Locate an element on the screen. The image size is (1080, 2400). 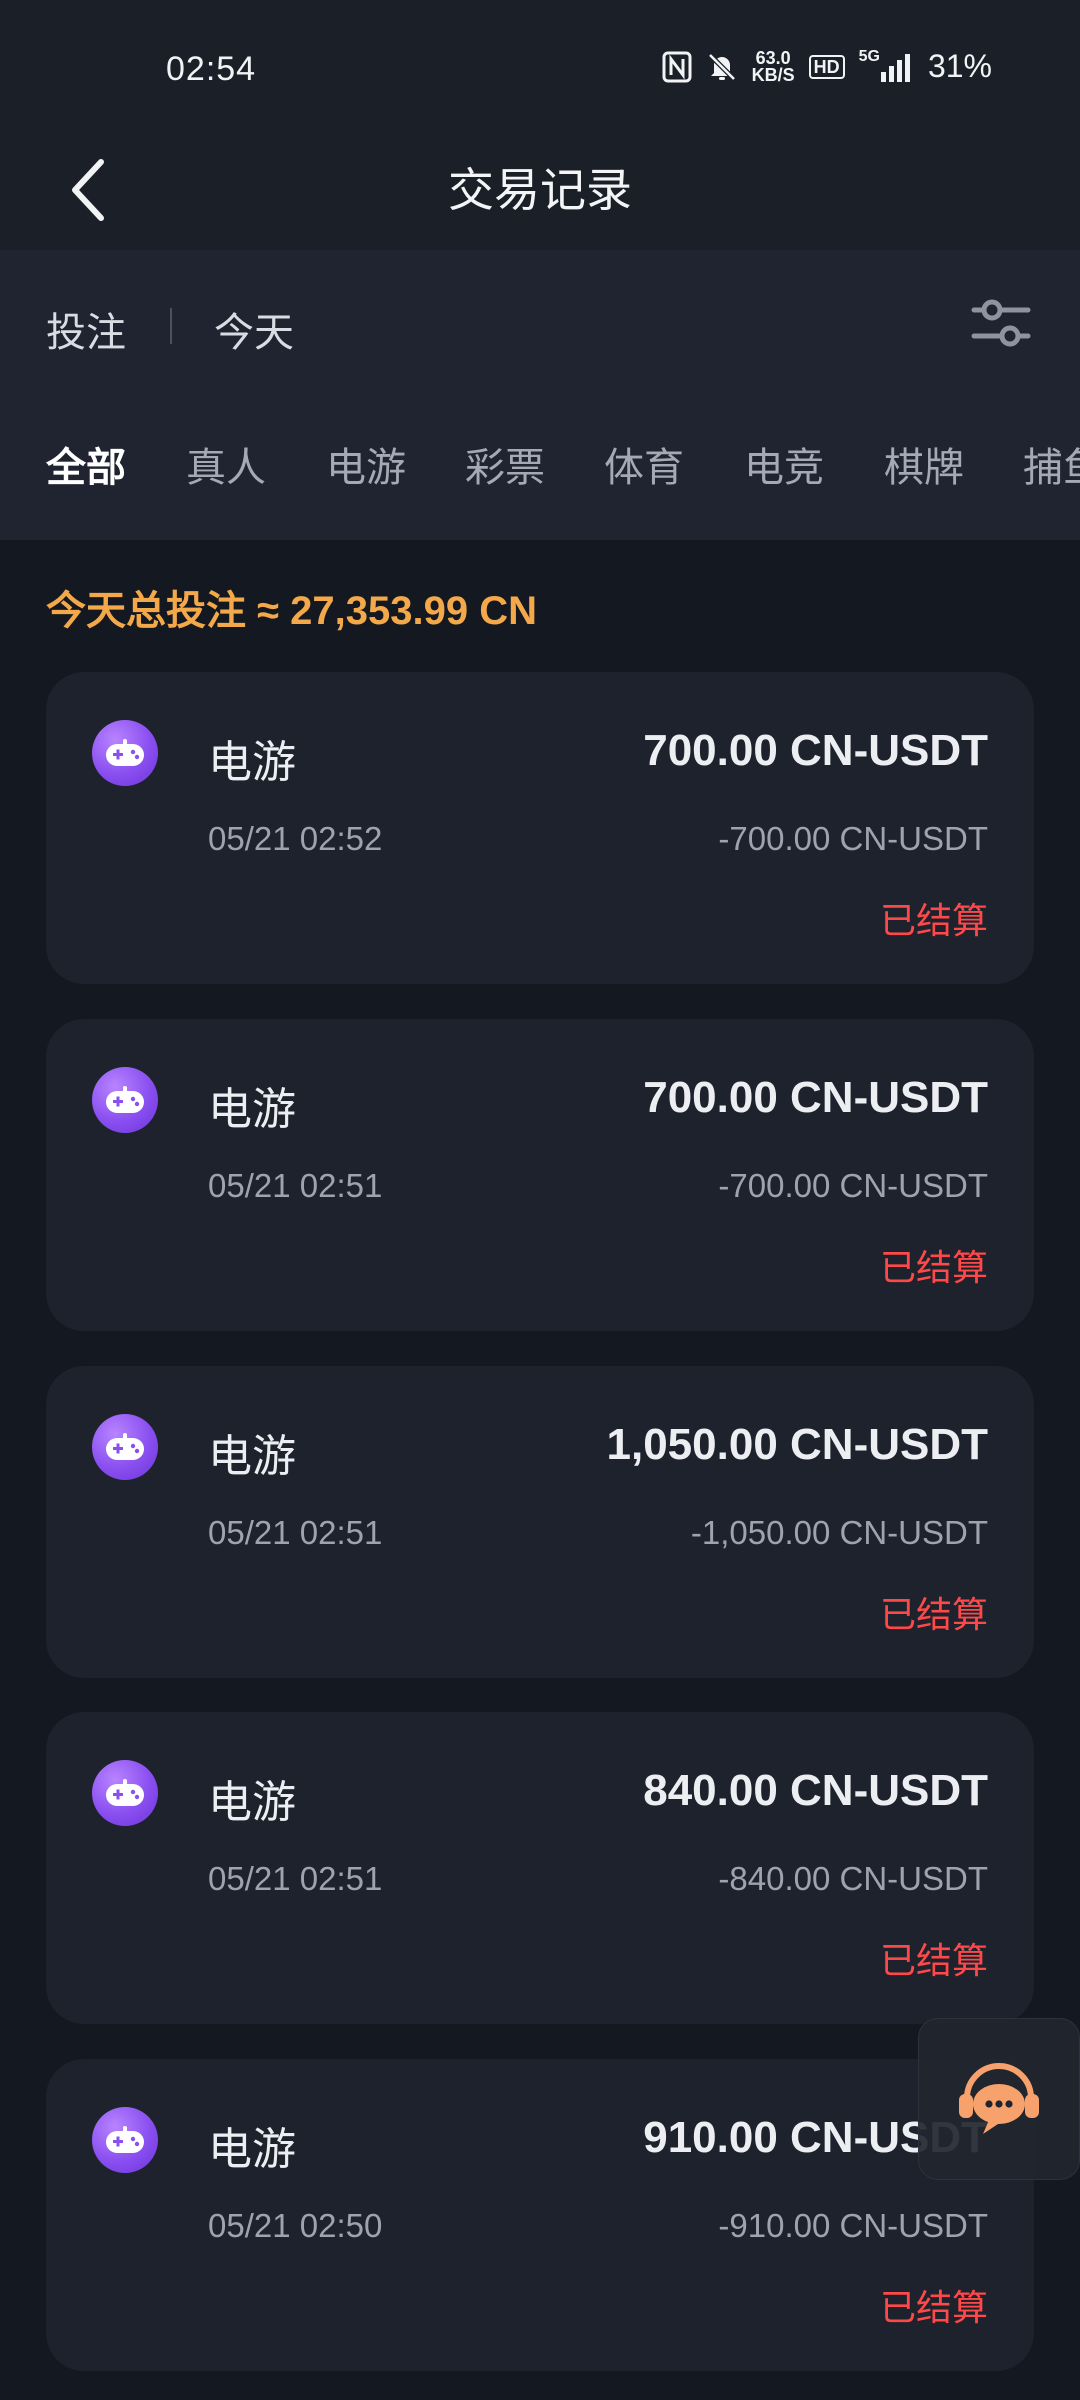
network-speed: 63.0 KB/S is located at coordinates (773, 67).